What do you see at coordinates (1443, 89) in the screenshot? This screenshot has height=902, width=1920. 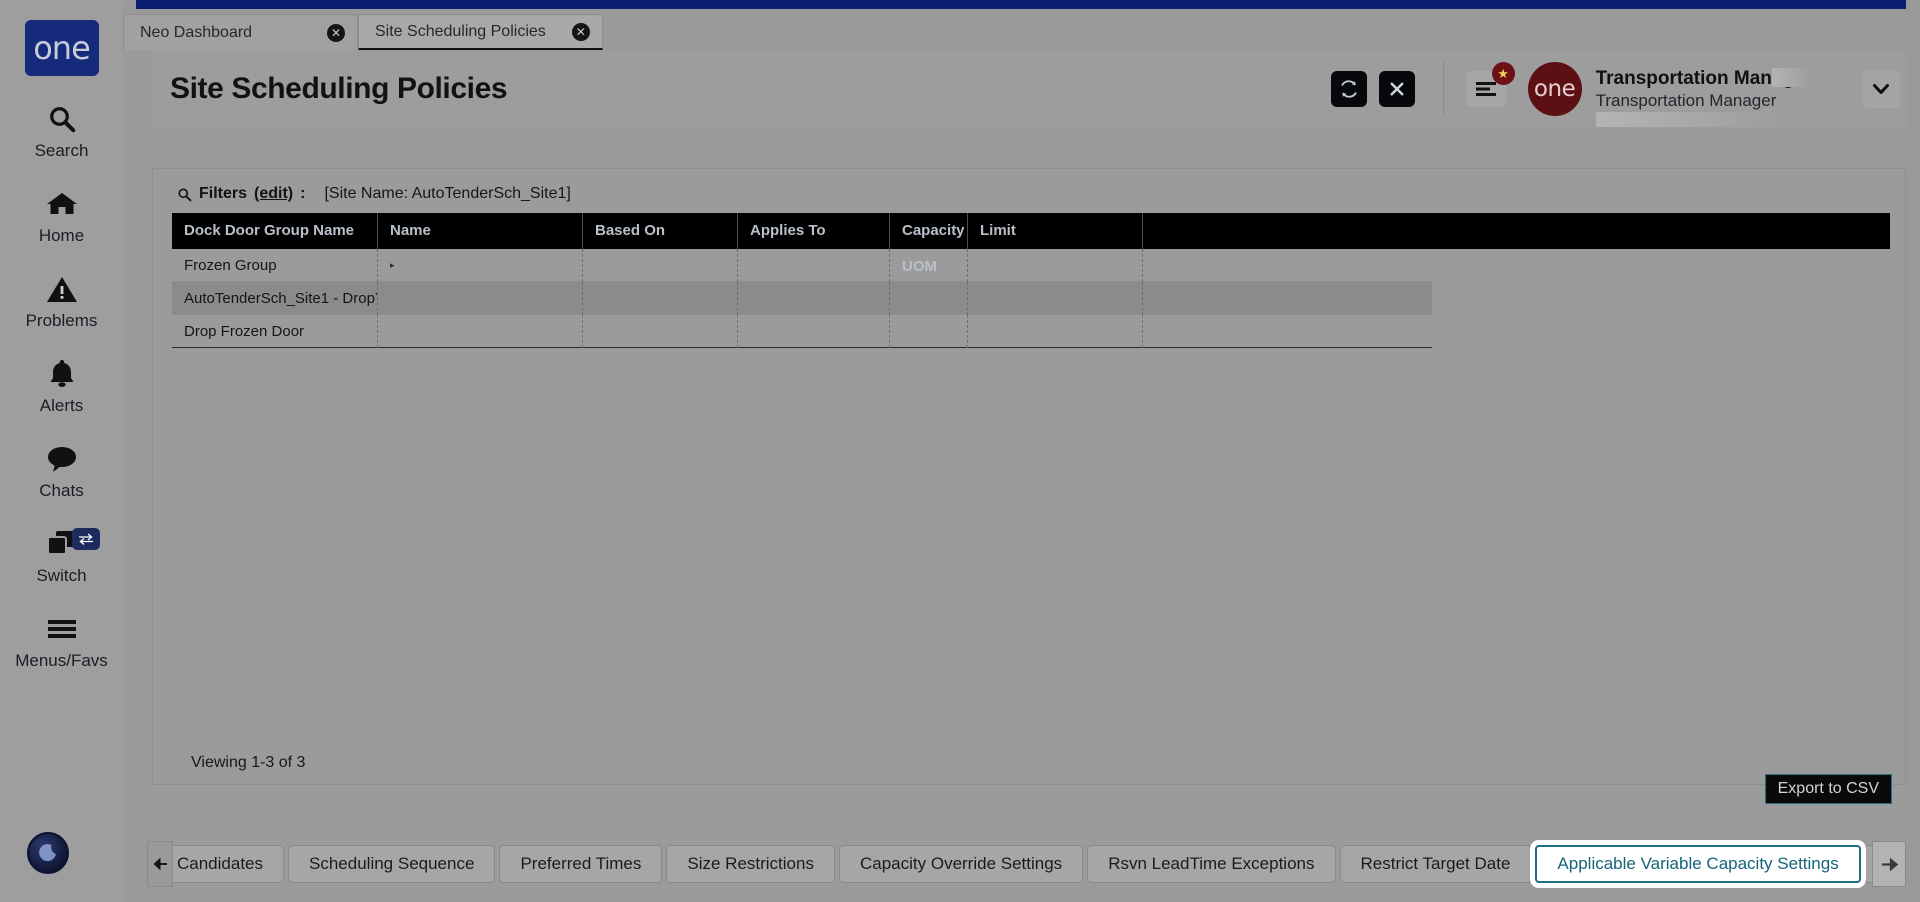 I see `header-divider` at bounding box center [1443, 89].